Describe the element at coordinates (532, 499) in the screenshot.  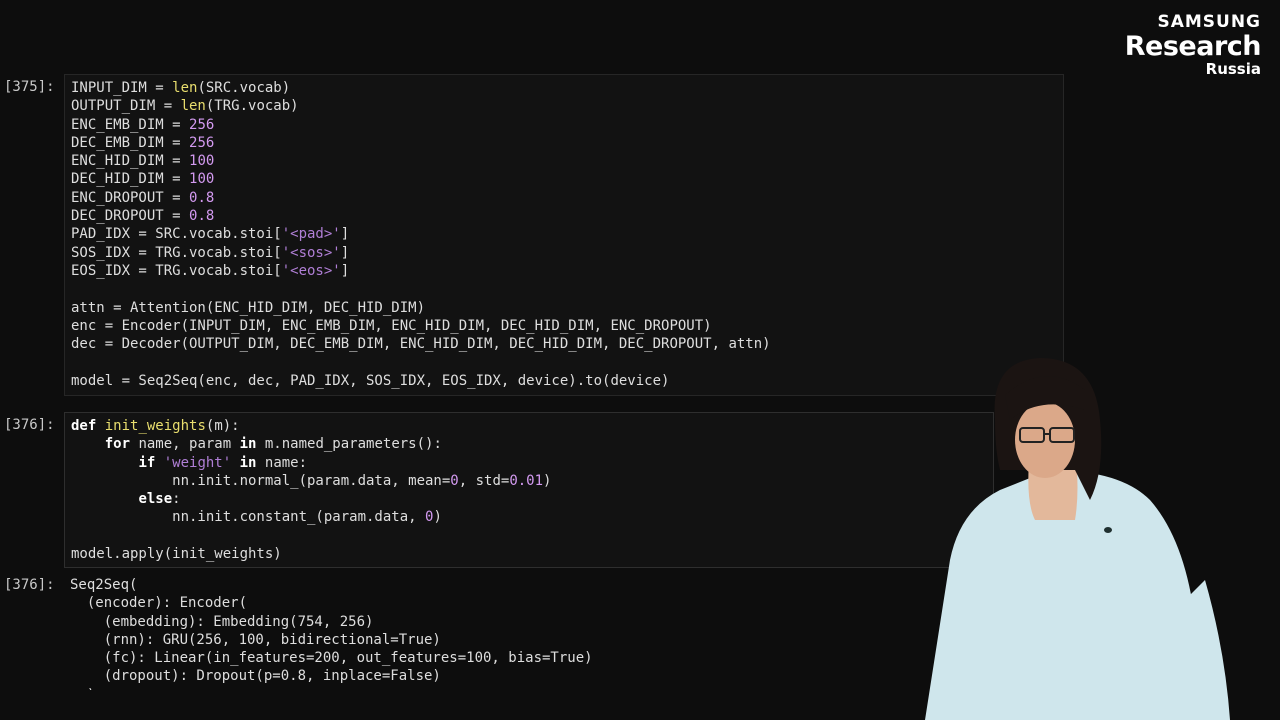
I see `code-line: else:` at that location.